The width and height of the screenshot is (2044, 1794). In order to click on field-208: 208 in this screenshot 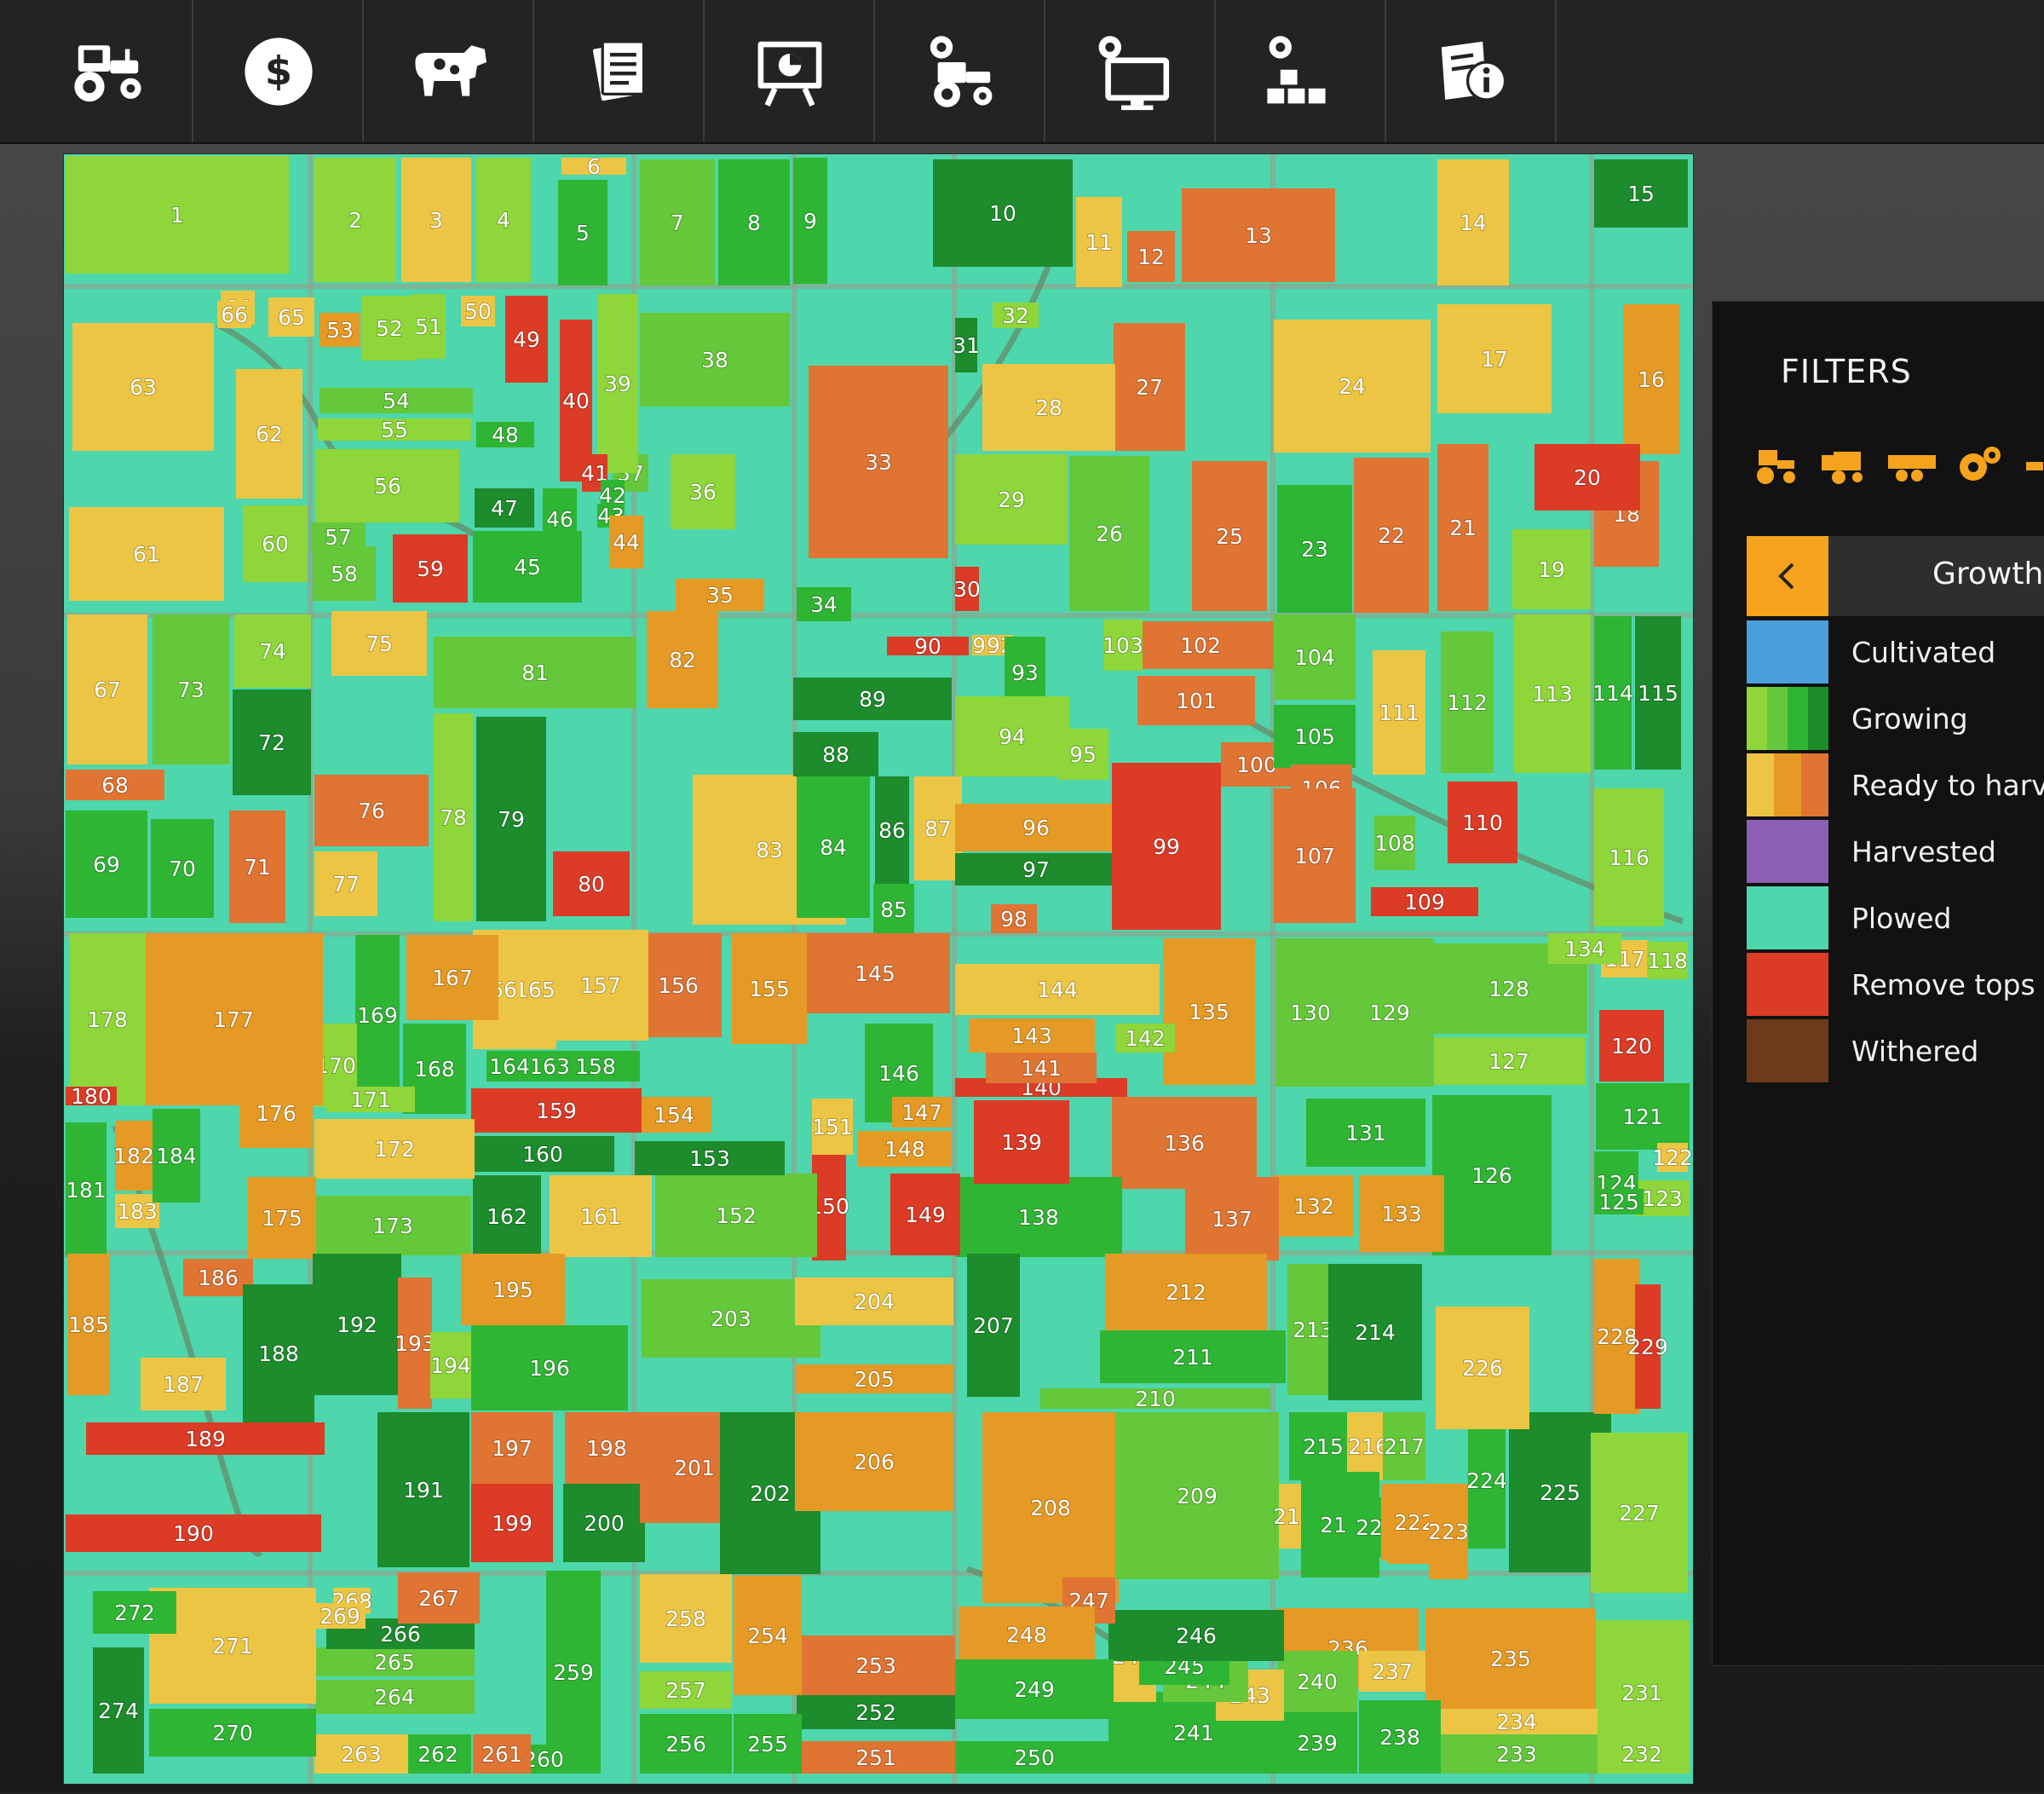, I will do `click(1050, 1507)`.